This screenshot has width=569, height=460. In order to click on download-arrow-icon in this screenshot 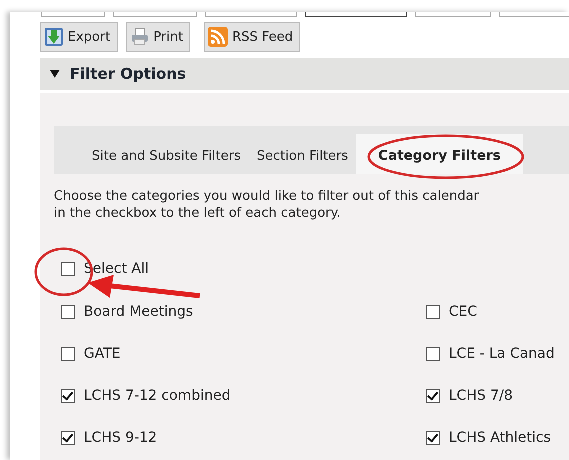, I will do `click(54, 37)`.